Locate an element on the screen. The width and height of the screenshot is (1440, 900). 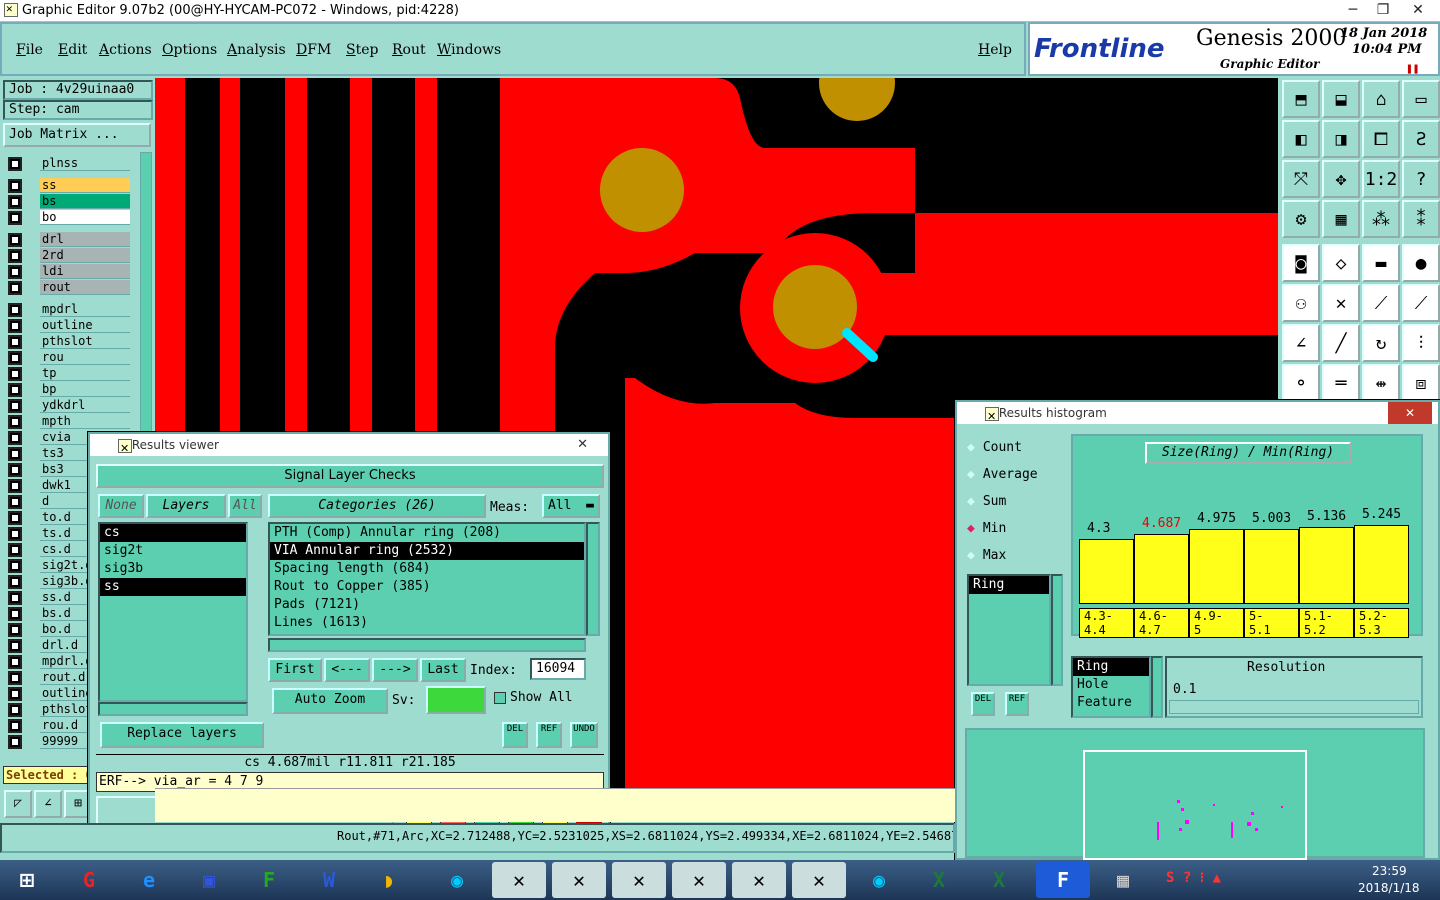
genesis-taskbar-icon: G is located at coordinates (89, 880).